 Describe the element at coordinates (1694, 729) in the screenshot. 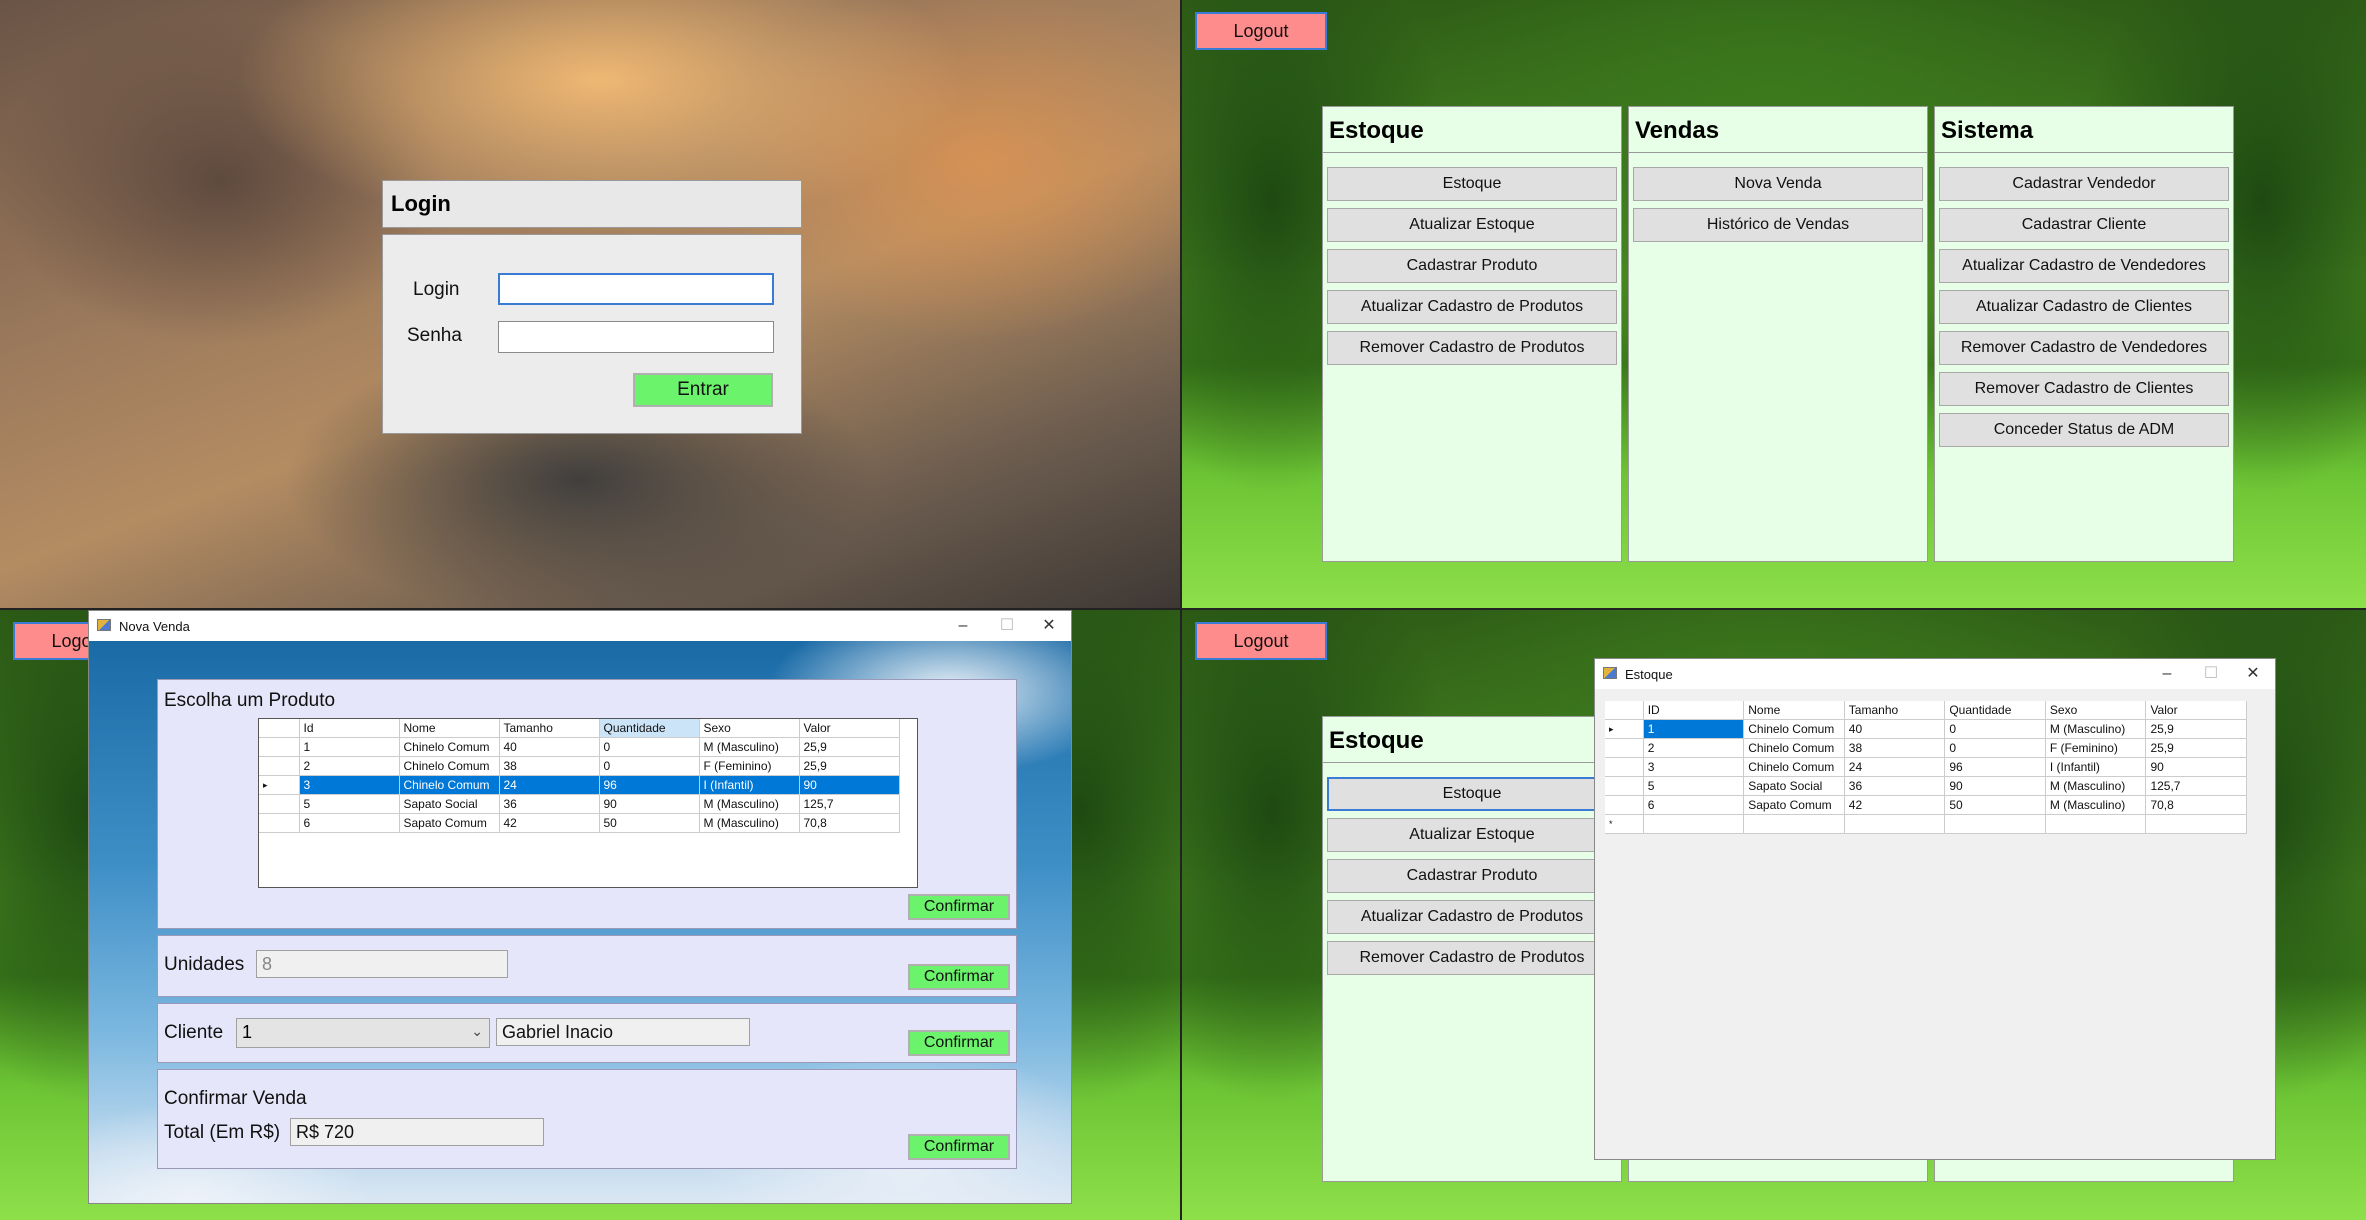

I see `table-cell-selected: 1` at that location.